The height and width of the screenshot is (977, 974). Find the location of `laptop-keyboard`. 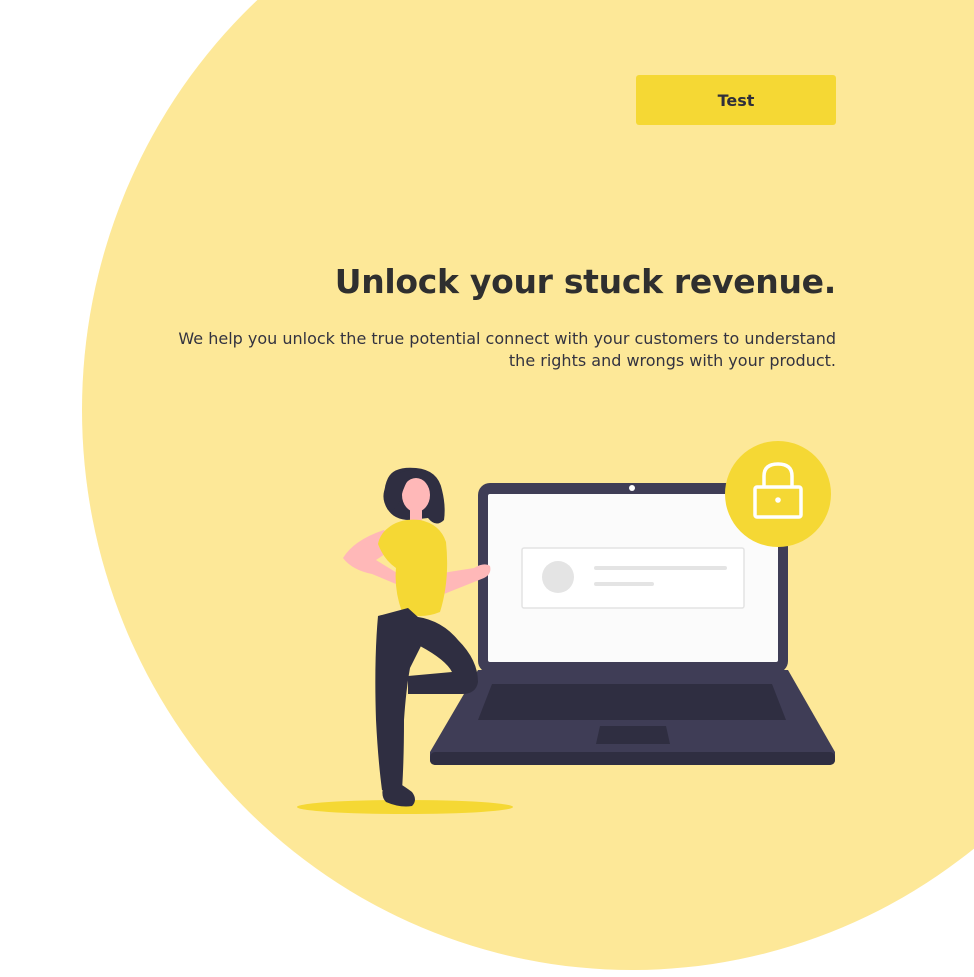

laptop-keyboard is located at coordinates (632, 702).